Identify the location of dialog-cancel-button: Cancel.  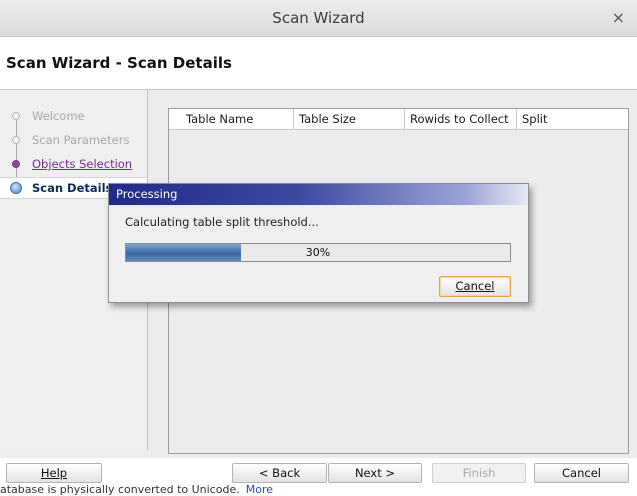
(475, 286).